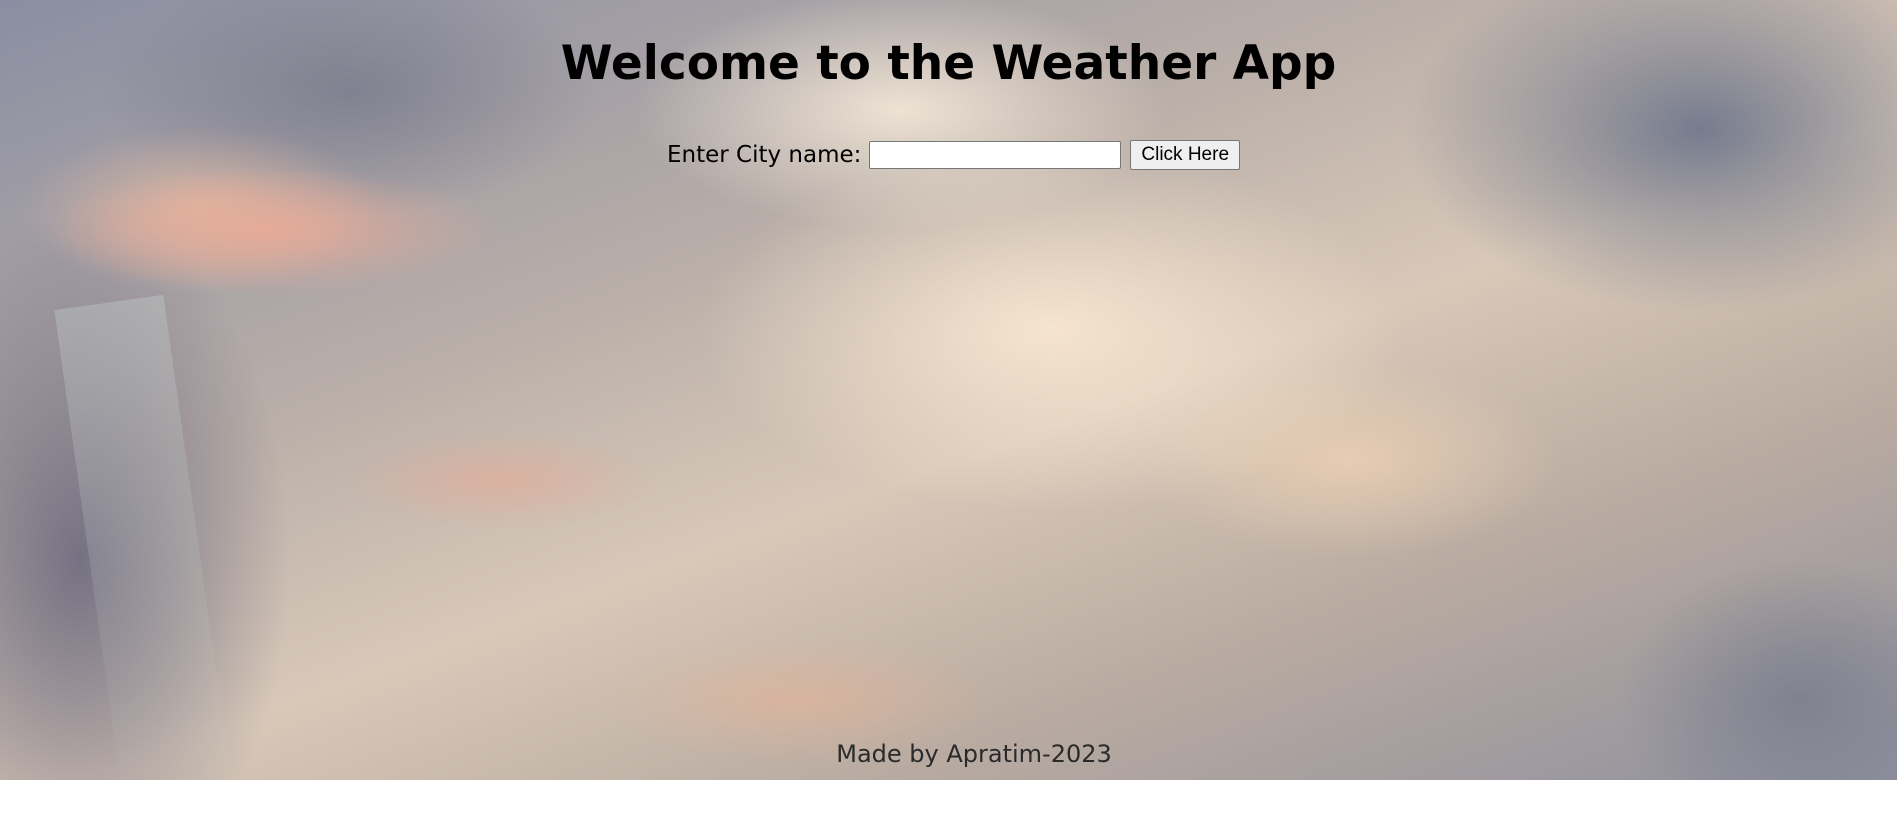 The image size is (1897, 829). Describe the element at coordinates (764, 155) in the screenshot. I see `city-name-label: Enter City name:` at that location.